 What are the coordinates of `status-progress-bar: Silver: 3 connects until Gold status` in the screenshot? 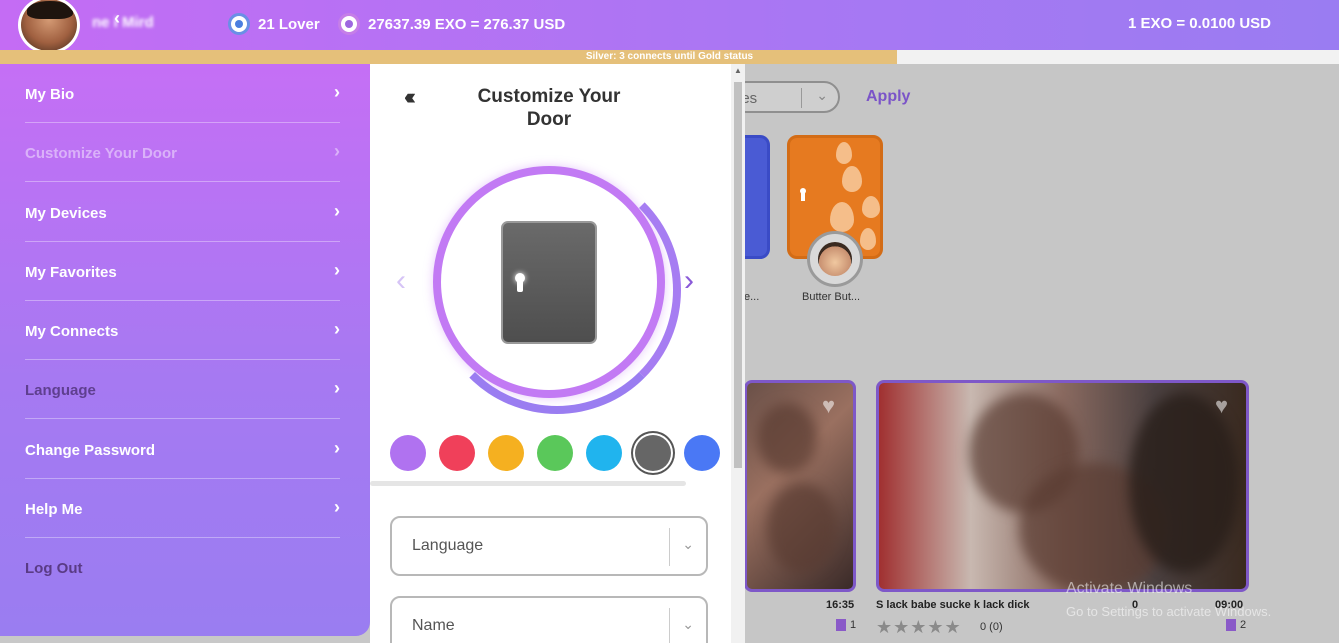 It's located at (669, 57).